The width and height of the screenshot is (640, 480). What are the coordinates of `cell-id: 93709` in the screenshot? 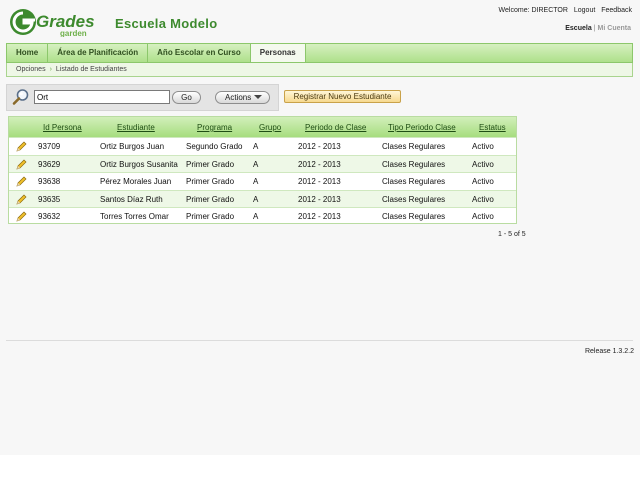 It's located at (49, 146).